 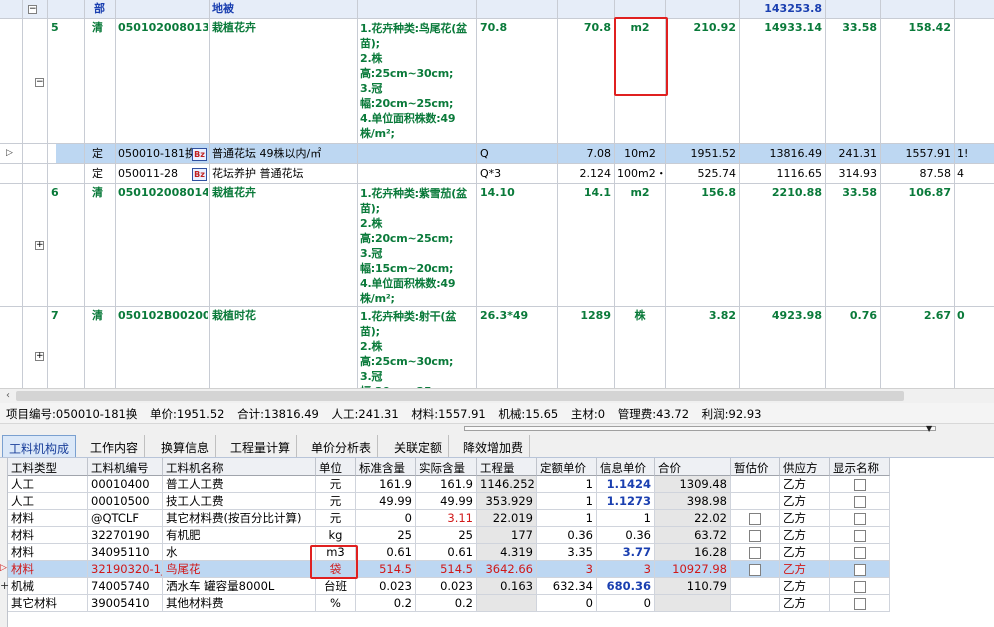 I want to click on row-expr: Q, so click(x=517, y=154).